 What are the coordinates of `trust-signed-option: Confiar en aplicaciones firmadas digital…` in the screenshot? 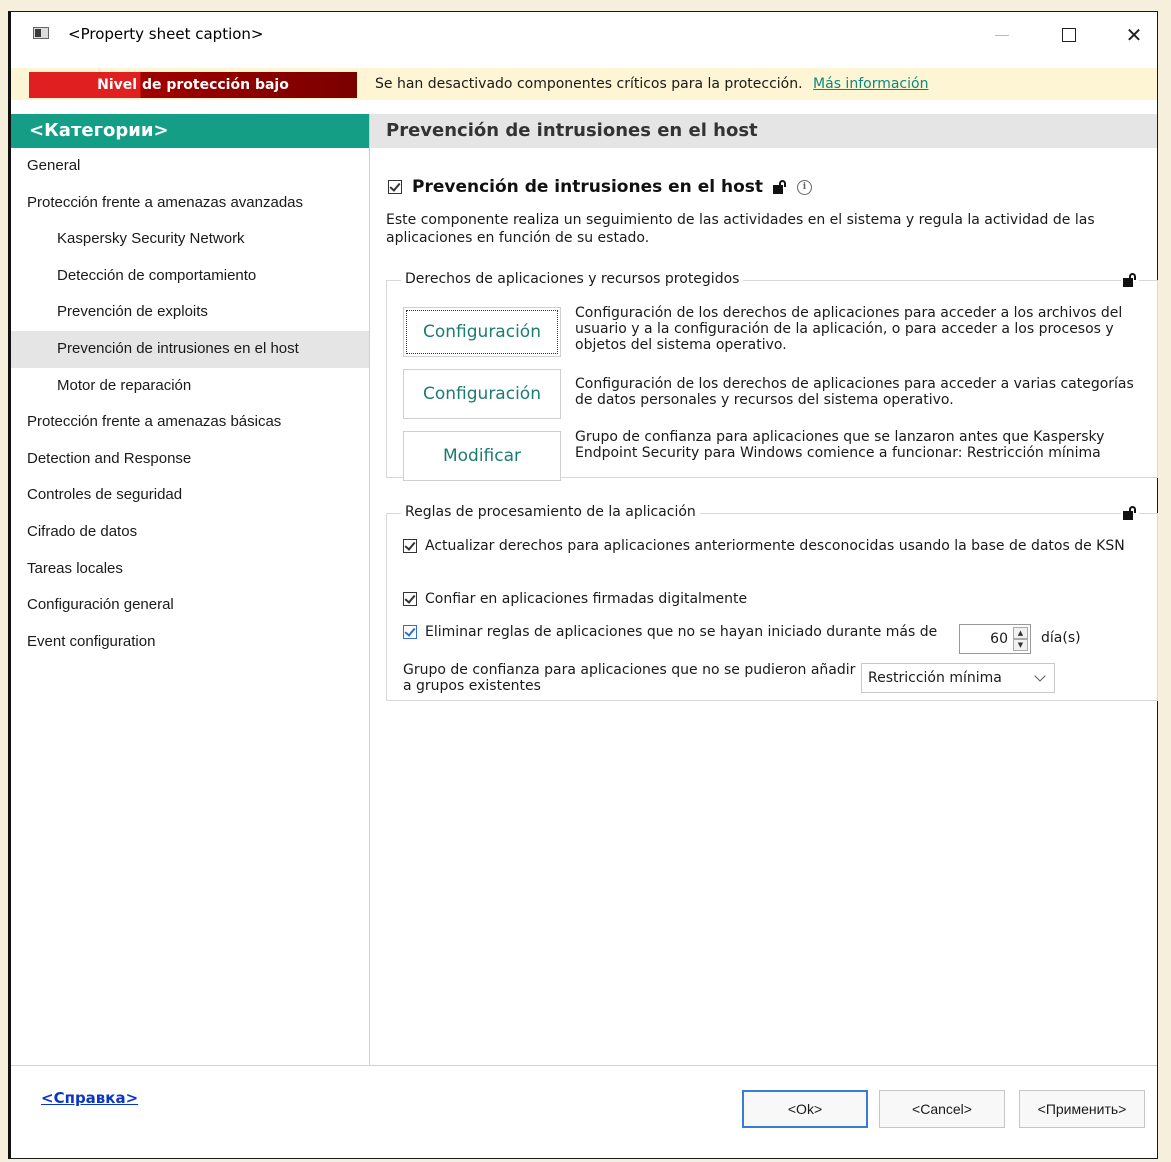 It's located at (575, 599).